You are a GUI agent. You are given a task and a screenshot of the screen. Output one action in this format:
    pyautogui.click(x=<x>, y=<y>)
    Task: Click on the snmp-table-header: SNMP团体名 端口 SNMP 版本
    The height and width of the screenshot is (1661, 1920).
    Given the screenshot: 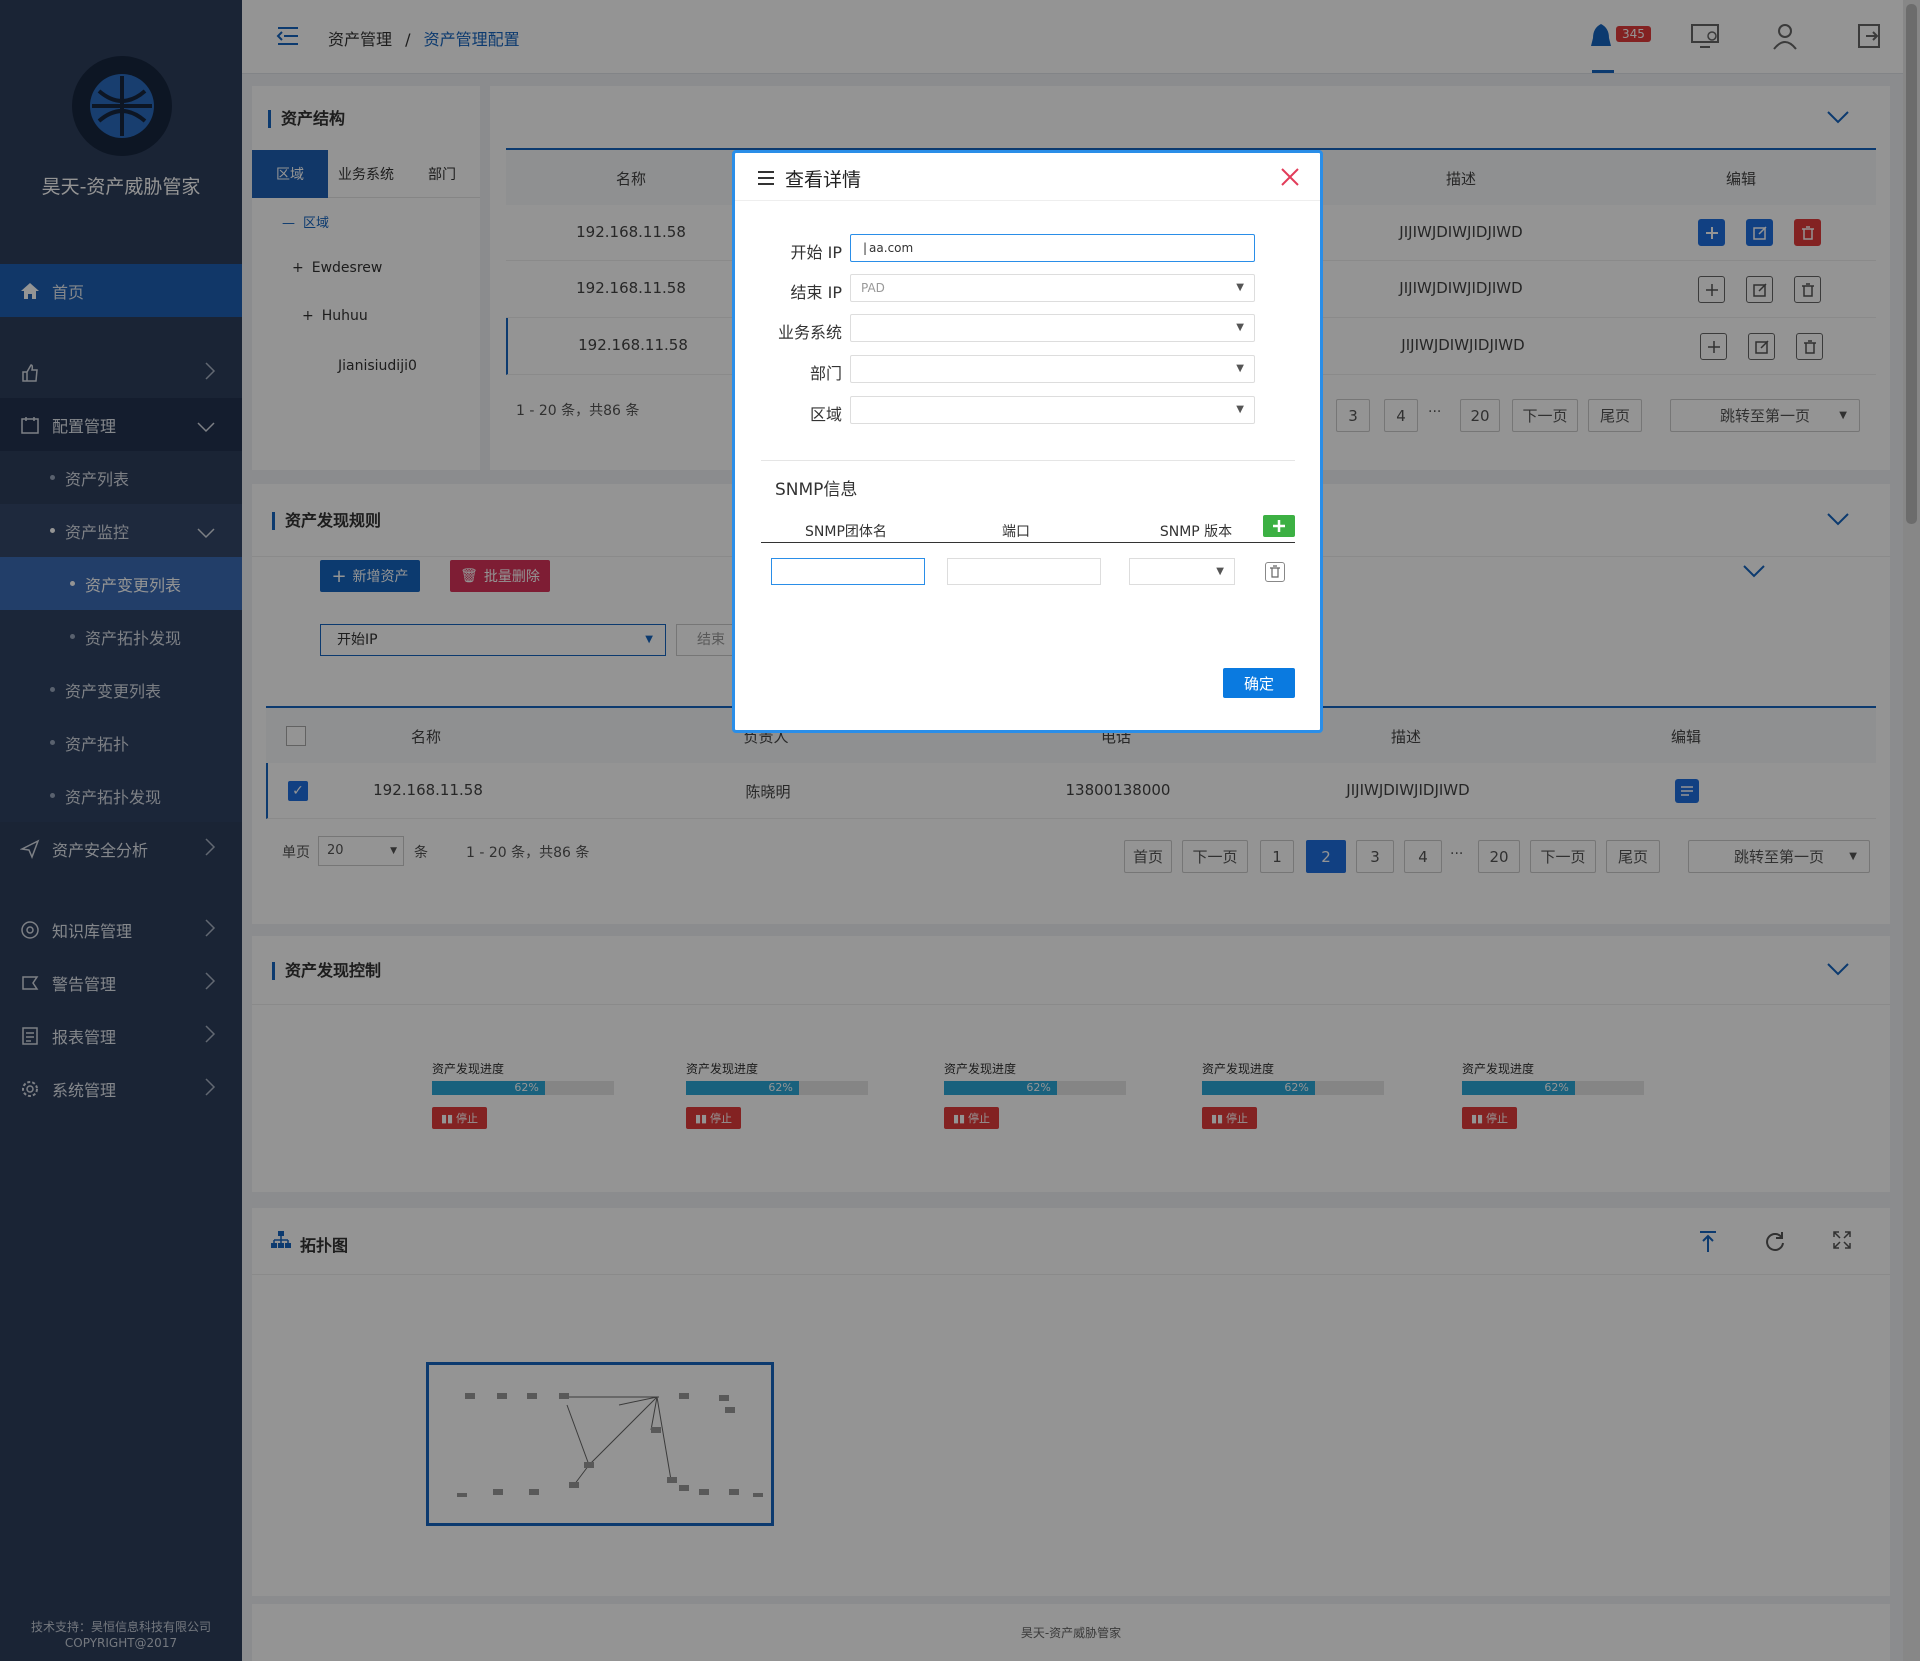 What is the action you would take?
    pyautogui.click(x=1028, y=529)
    